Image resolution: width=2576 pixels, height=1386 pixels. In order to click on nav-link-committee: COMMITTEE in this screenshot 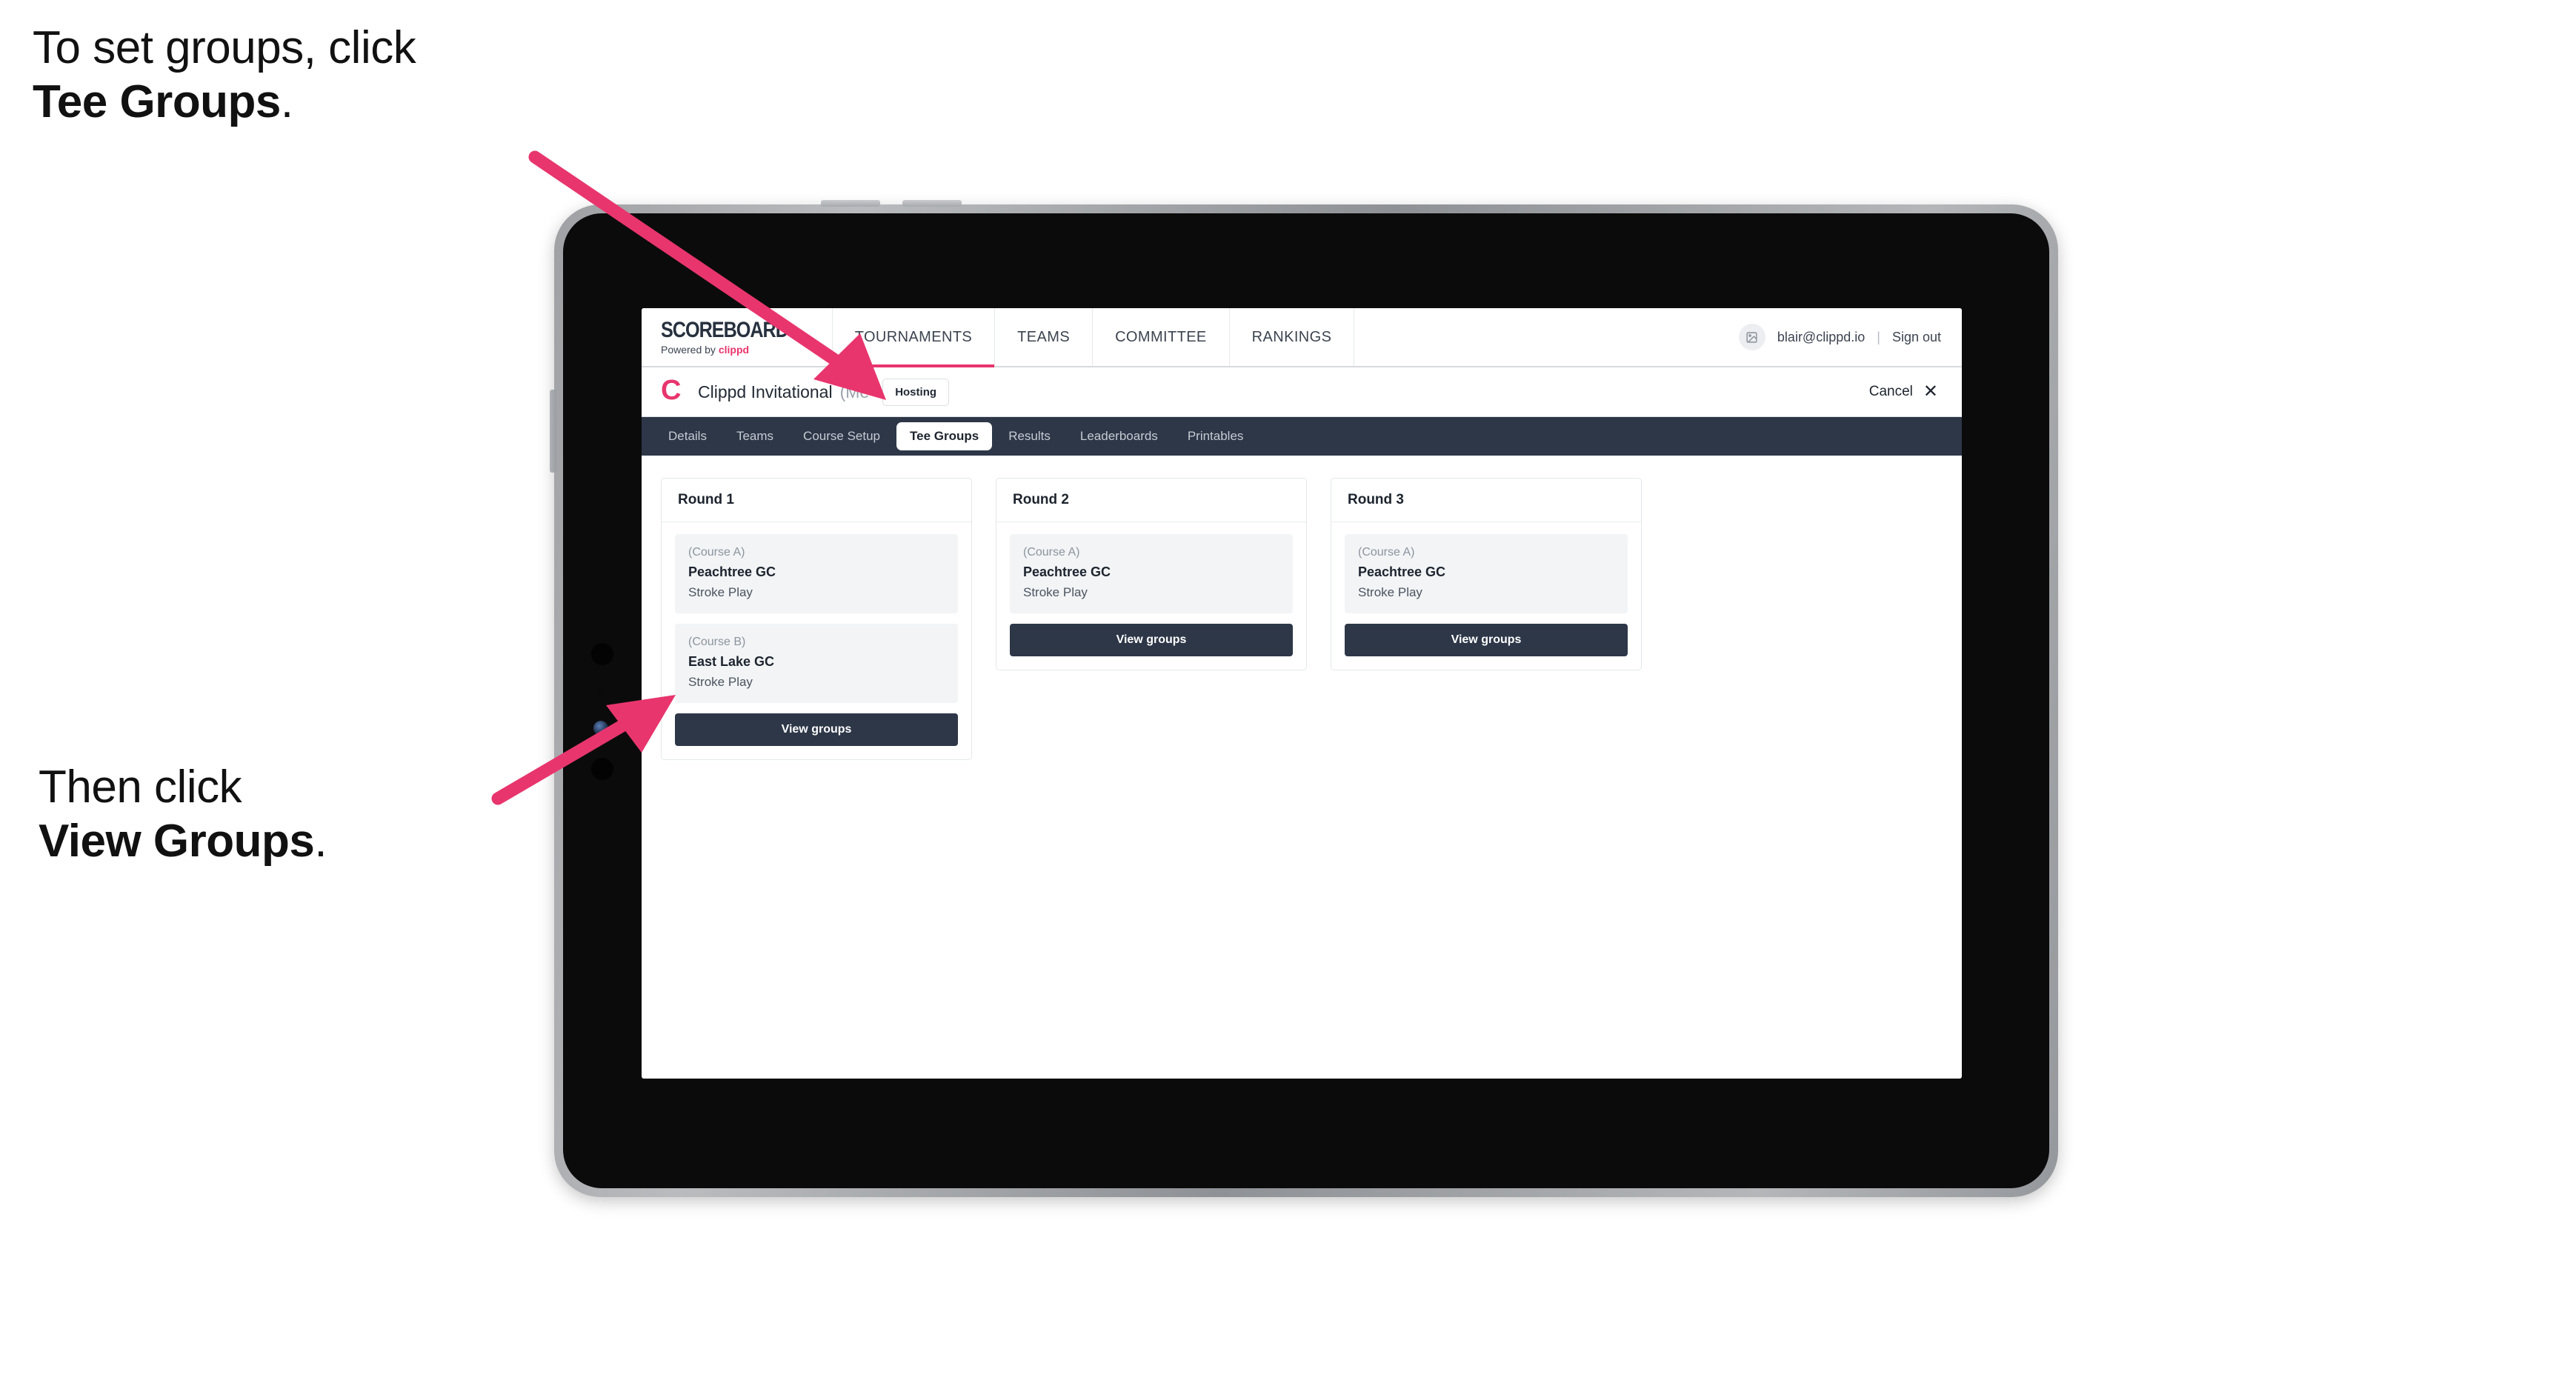, I will do `click(1161, 337)`.